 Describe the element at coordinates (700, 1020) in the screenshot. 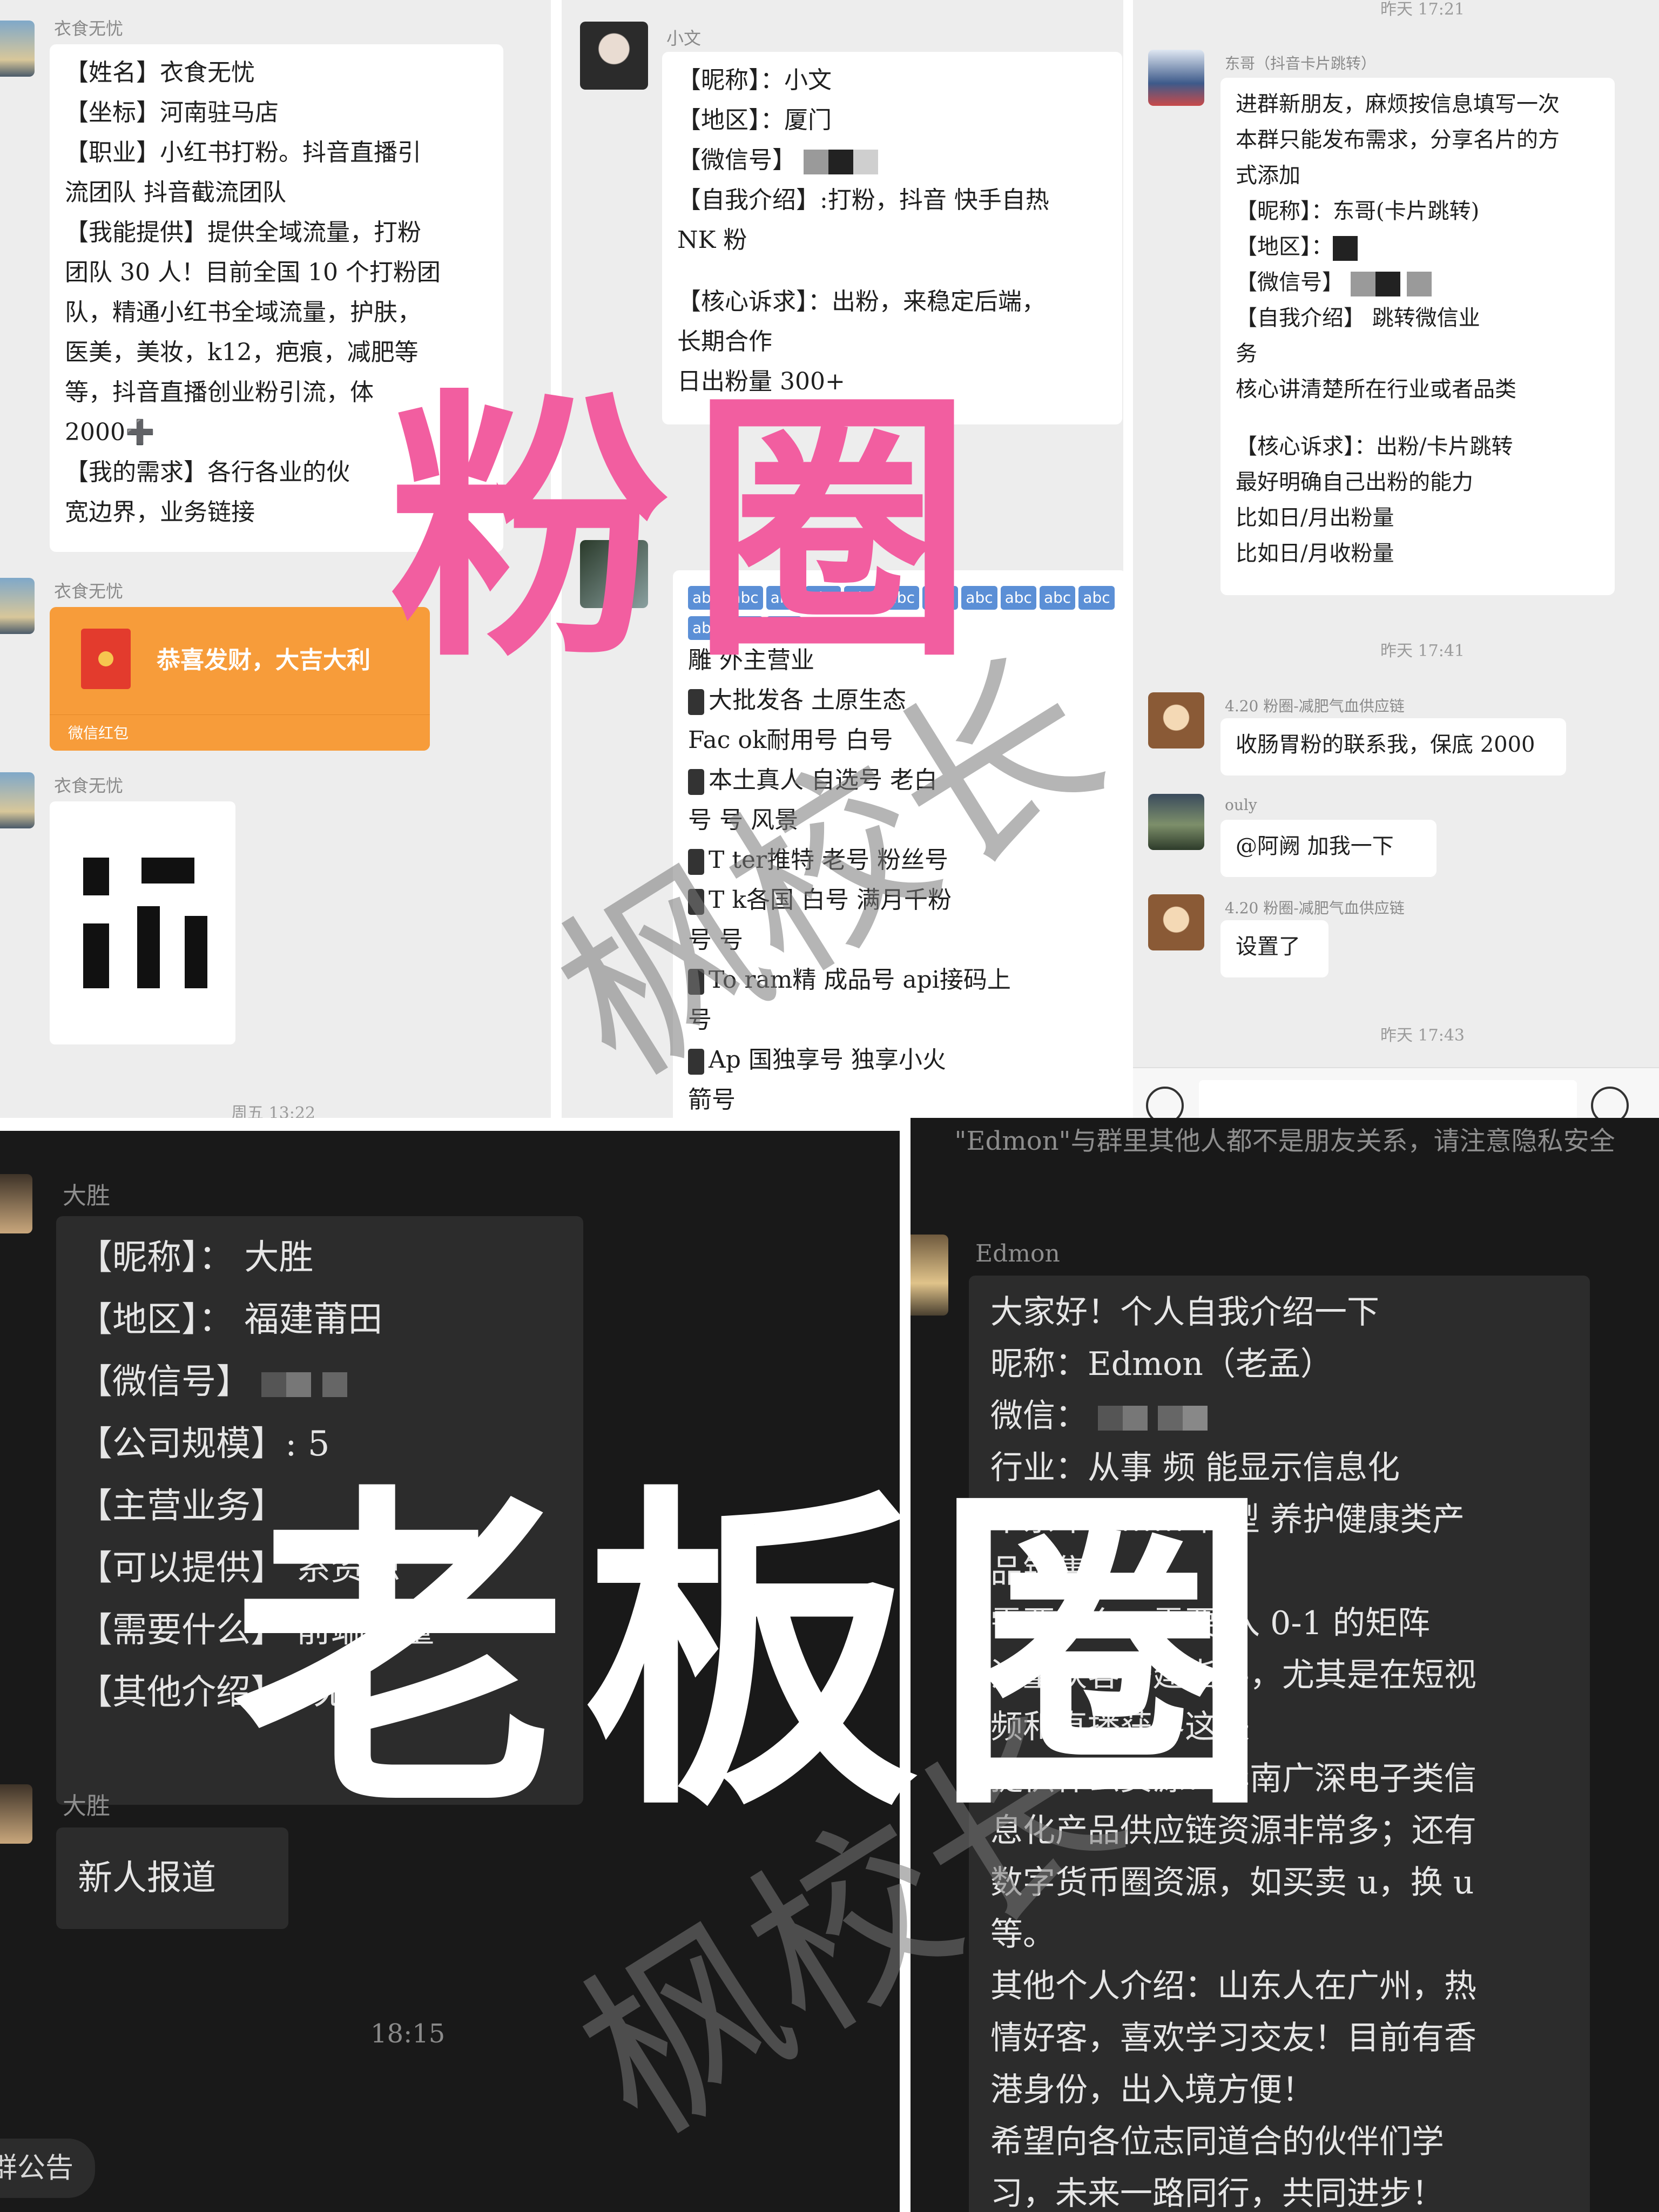

I see `message-line: 号` at that location.